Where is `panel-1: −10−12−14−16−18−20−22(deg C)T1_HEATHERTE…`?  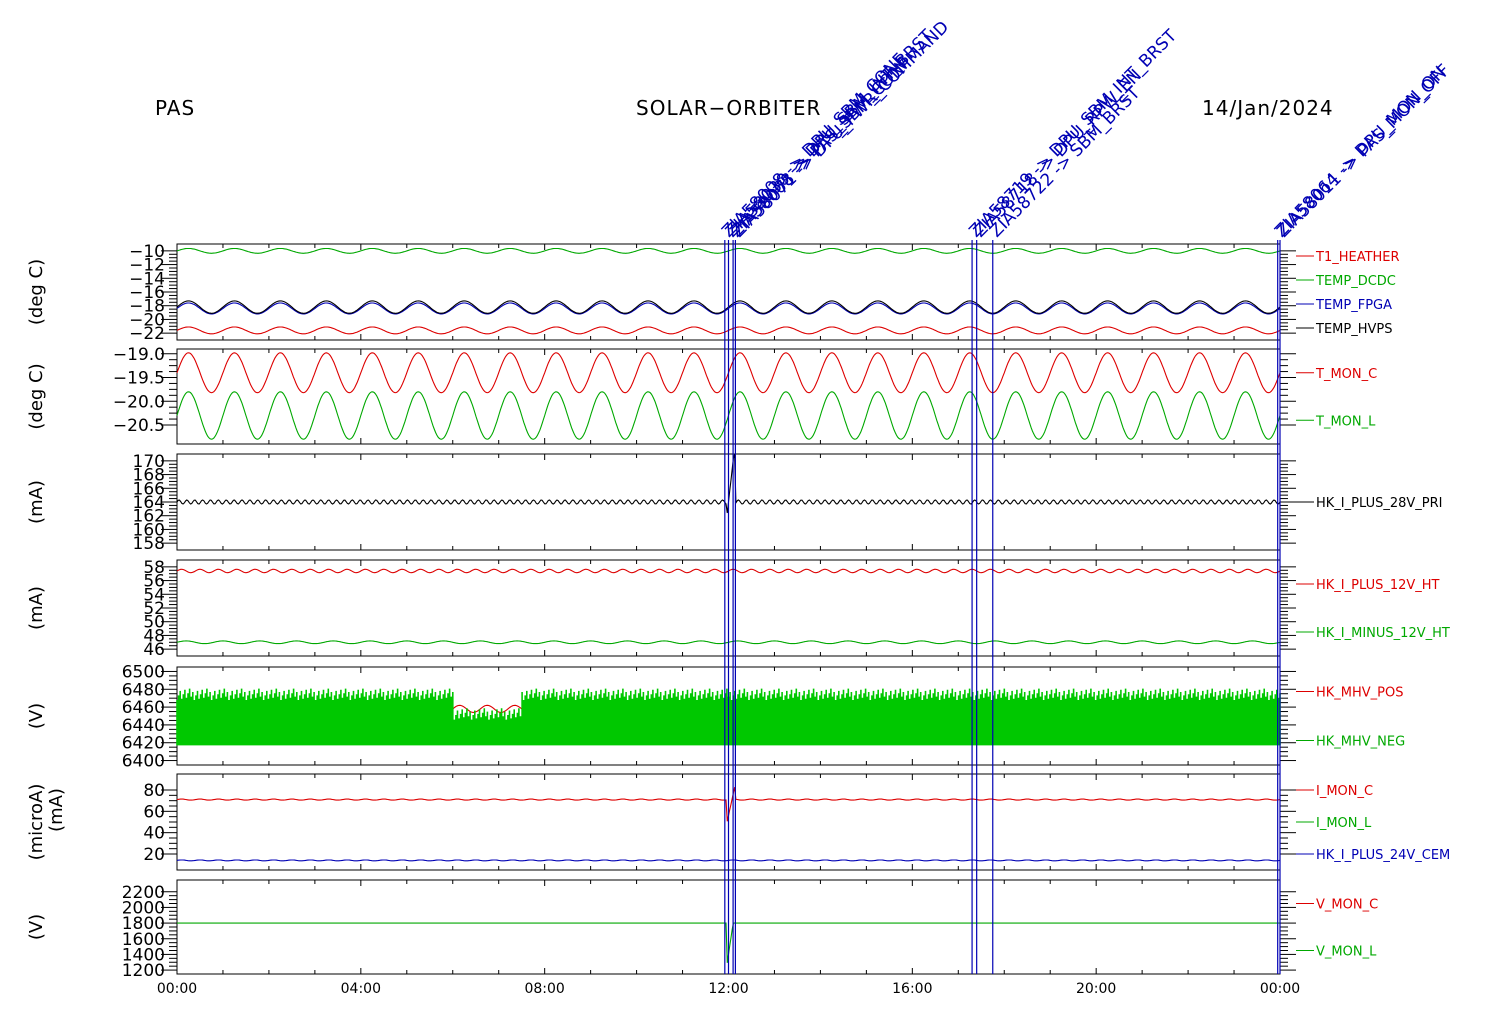
panel-1: −10−12−14−16−18−20−22(deg C)T1_HEATHERTE… is located at coordinates (713, 293).